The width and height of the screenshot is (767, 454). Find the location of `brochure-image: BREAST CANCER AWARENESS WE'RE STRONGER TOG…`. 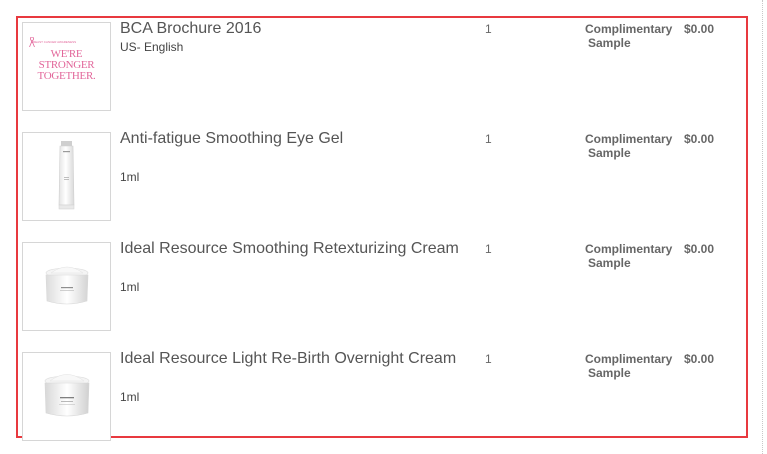

brochure-image: BREAST CANCER AWARENESS WE'RE STRONGER TOG… is located at coordinates (66, 66).